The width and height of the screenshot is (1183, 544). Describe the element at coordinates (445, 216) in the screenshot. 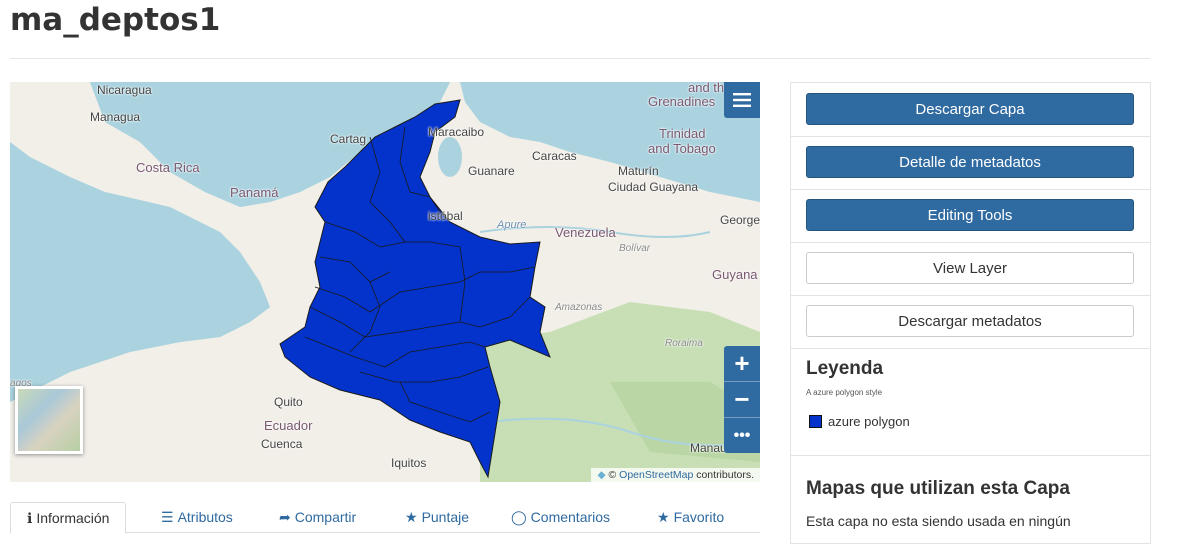

I see `map-label-san-cristobal: istóbal` at that location.